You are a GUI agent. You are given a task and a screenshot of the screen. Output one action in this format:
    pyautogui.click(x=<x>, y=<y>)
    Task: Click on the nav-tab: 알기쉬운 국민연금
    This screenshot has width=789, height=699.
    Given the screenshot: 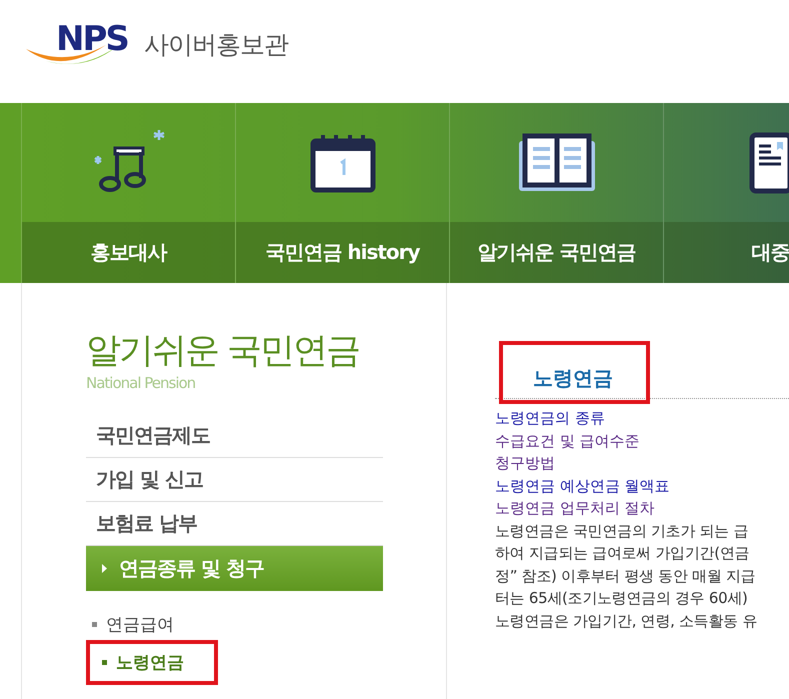 What is the action you would take?
    pyautogui.click(x=556, y=193)
    